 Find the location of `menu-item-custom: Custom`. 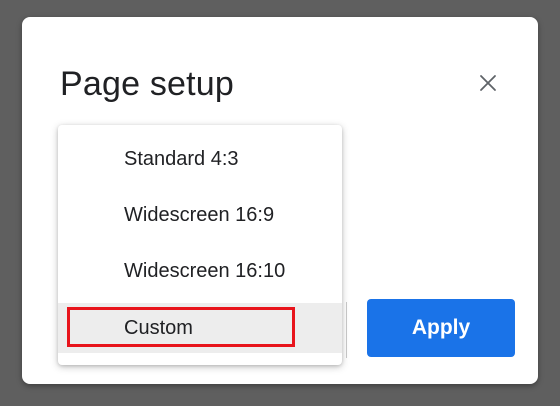

menu-item-custom: Custom is located at coordinates (200, 328).